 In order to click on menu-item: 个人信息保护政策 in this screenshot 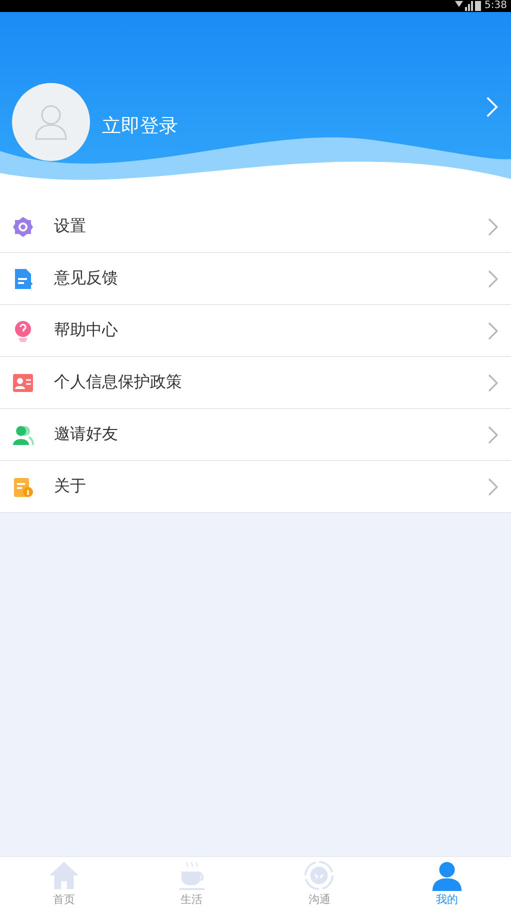, I will do `click(255, 383)`.